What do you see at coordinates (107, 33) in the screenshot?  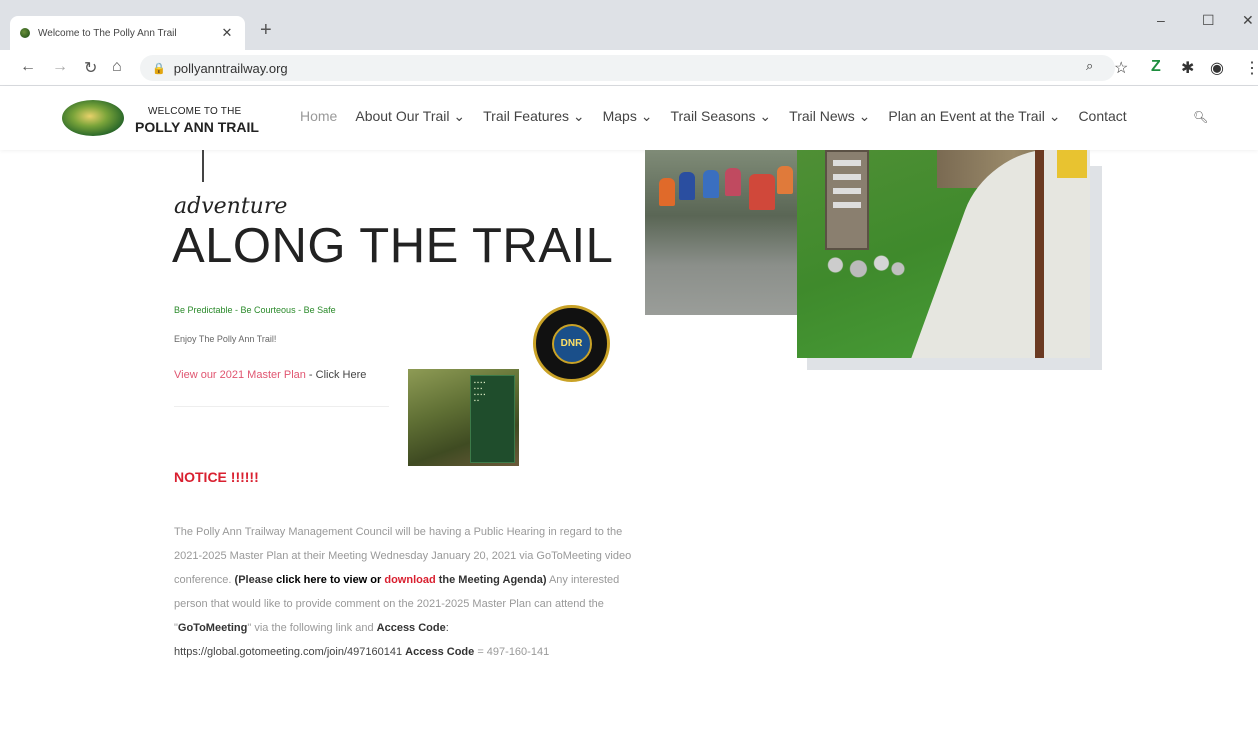 I see `tab-title: Welcome to The Polly Ann Trail` at bounding box center [107, 33].